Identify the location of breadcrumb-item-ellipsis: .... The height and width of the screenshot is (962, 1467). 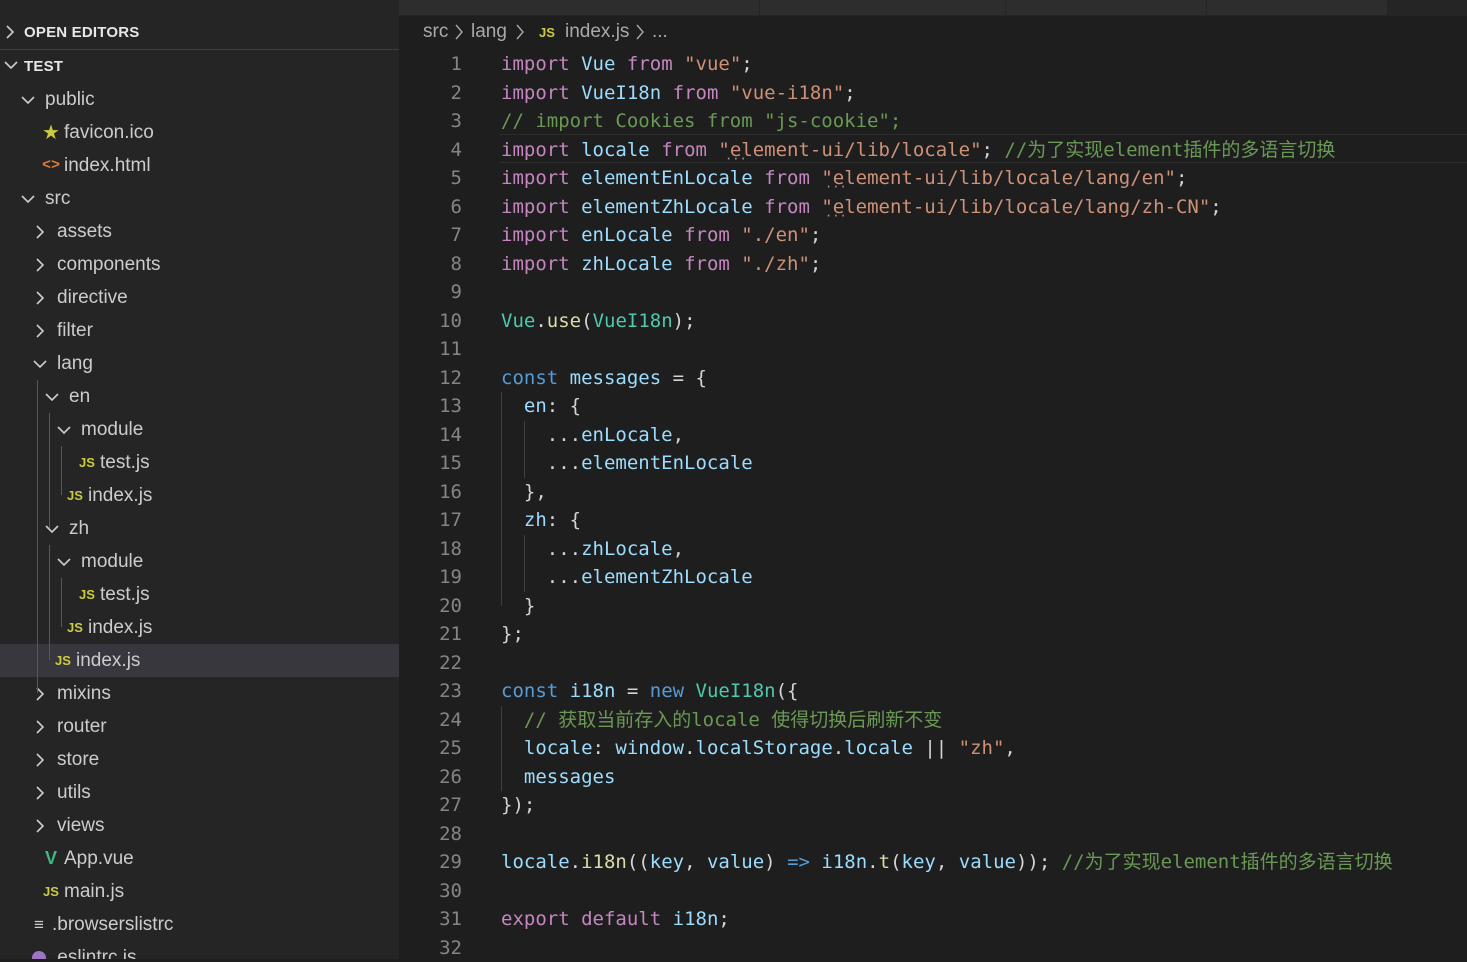
(660, 32).